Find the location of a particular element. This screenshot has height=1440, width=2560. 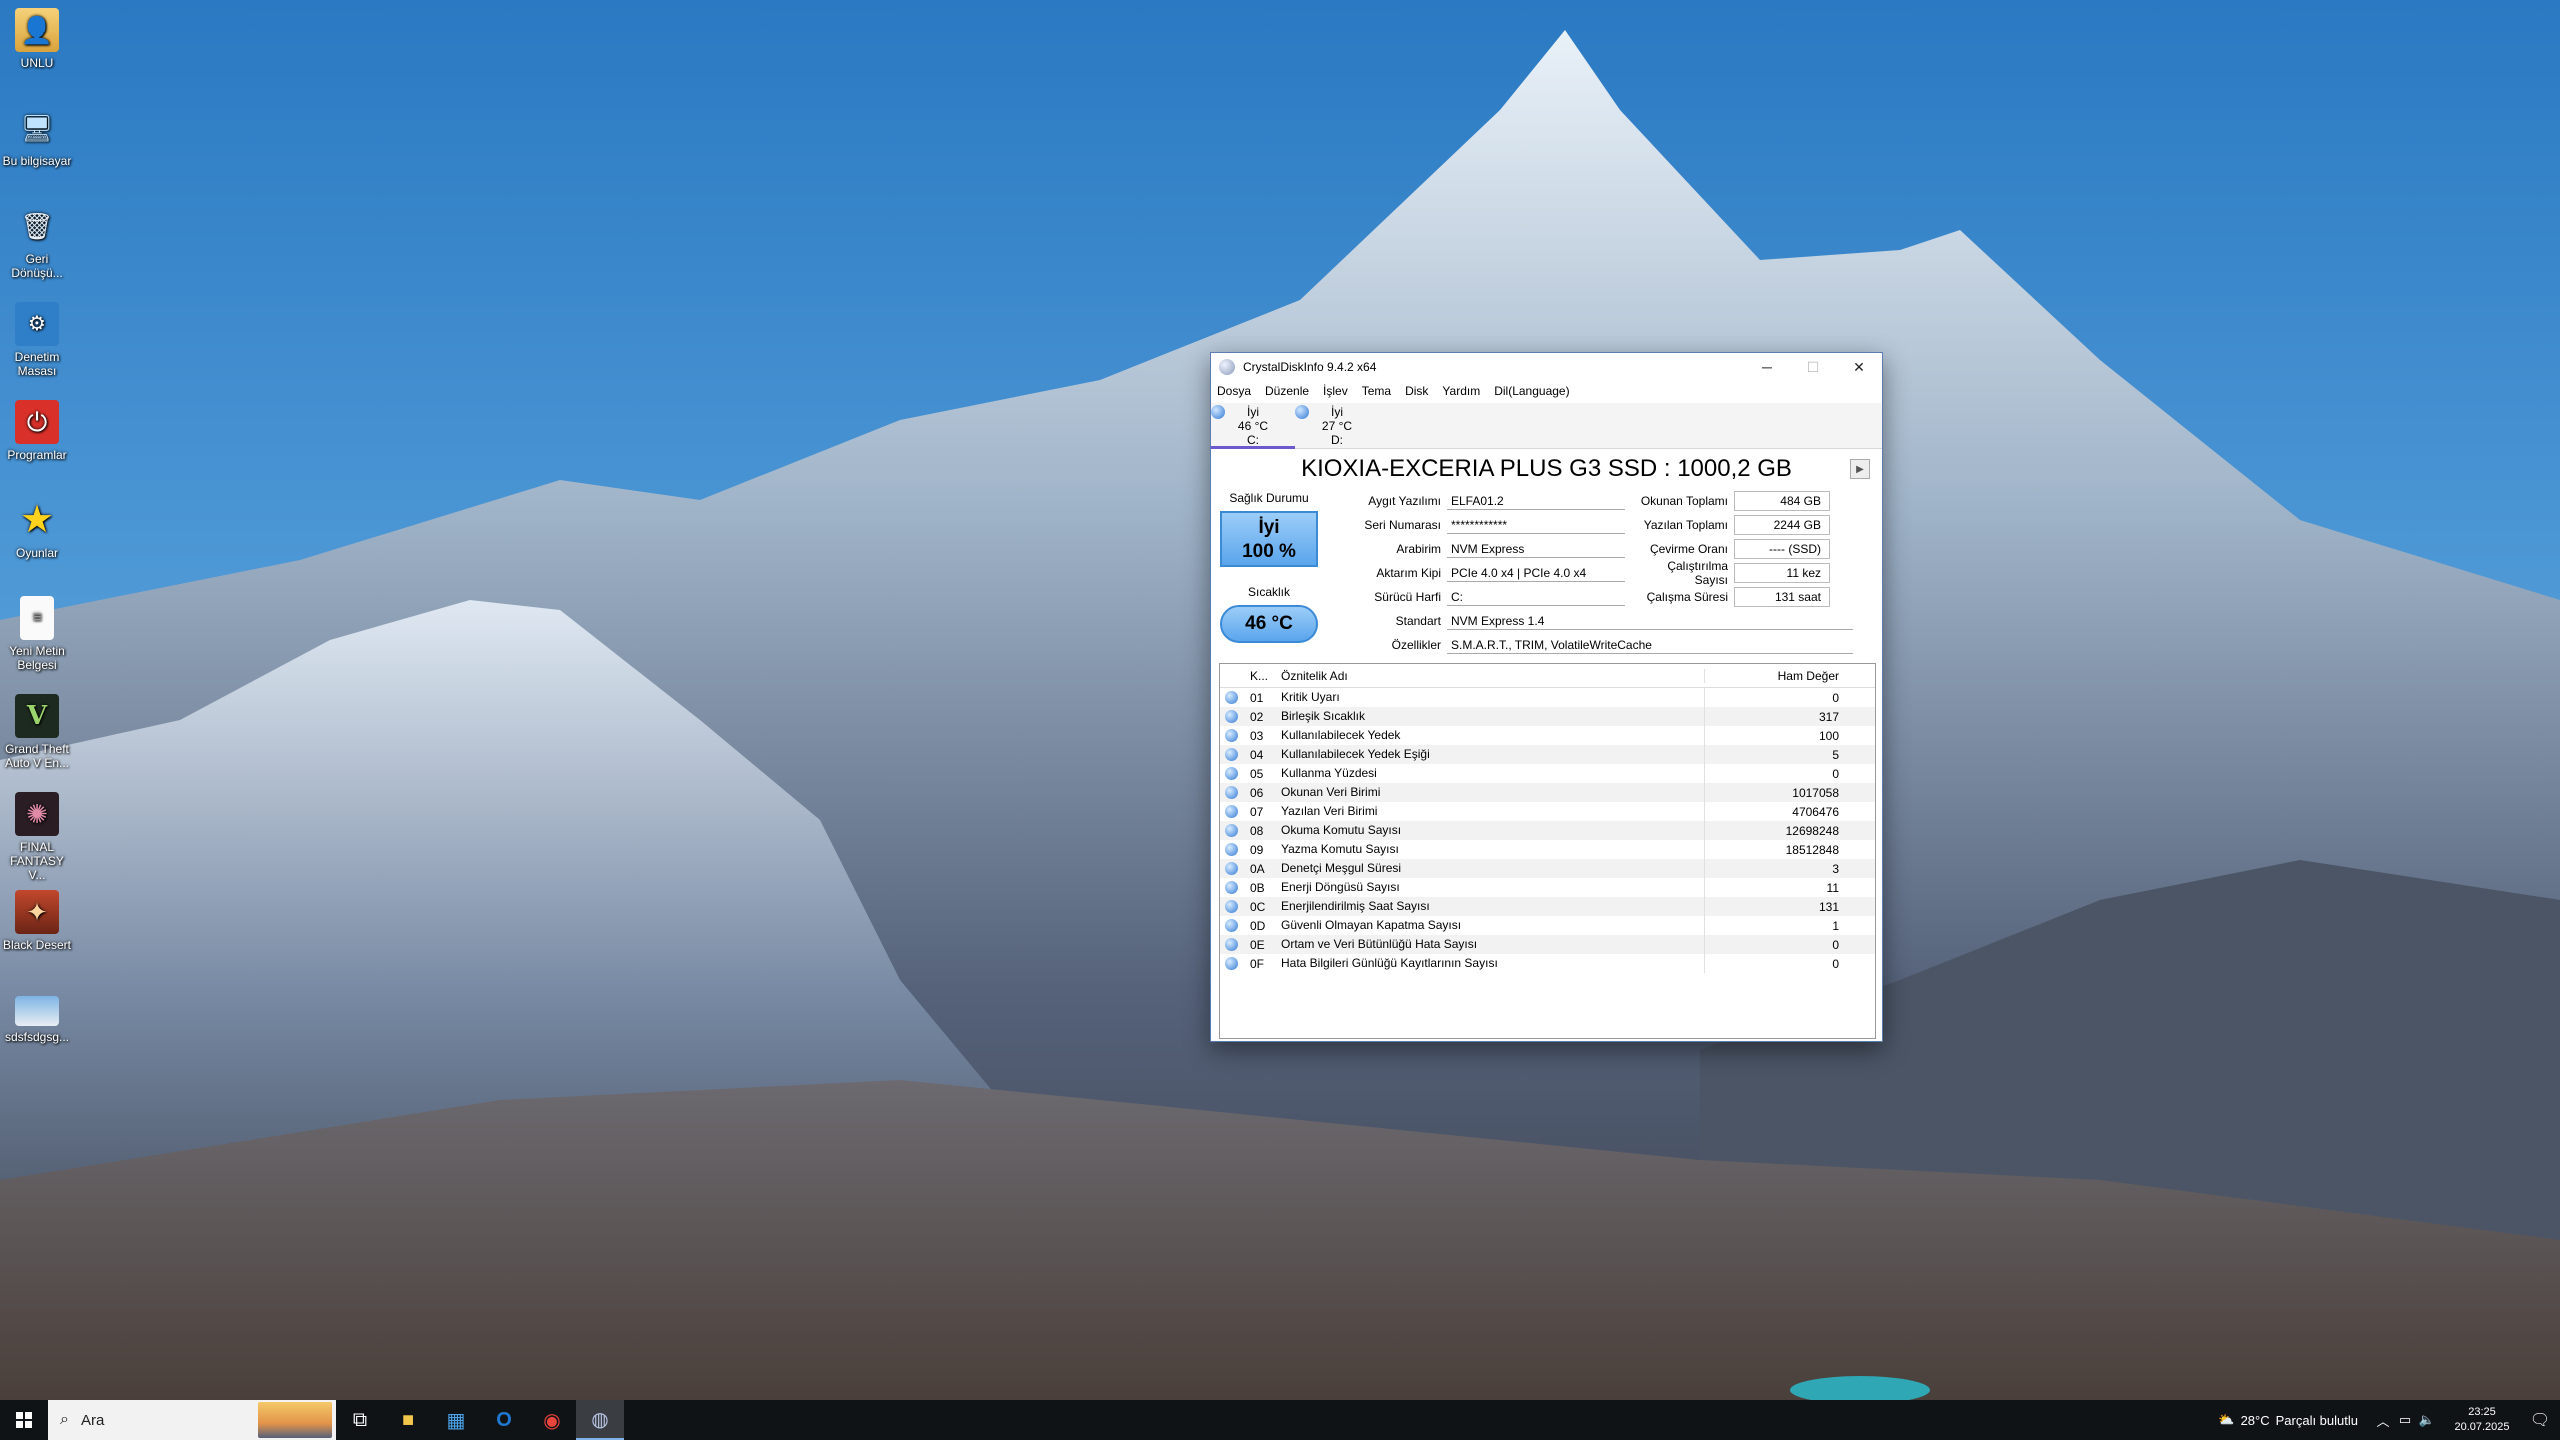

smart-table-row: 06 Okunan Veri Birimi 1017058 is located at coordinates (1547, 792).